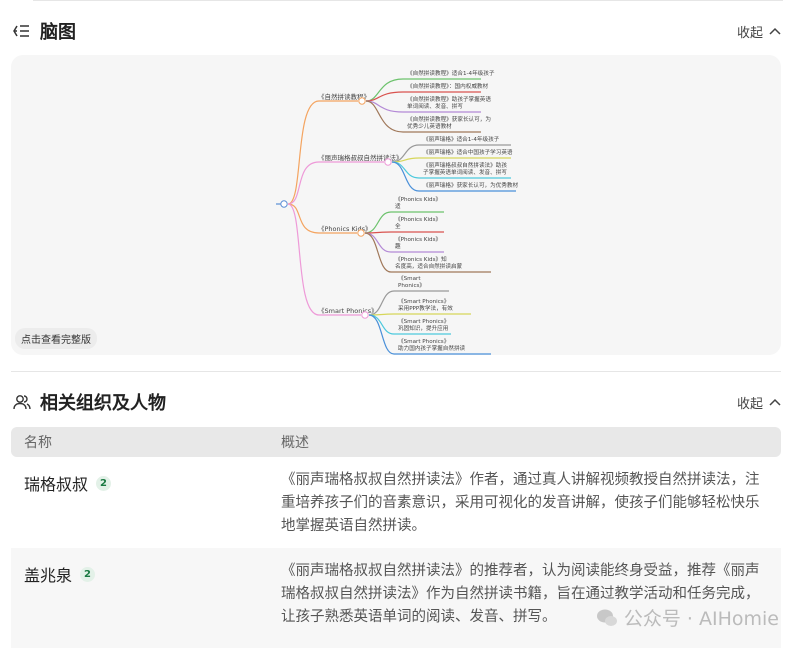  What do you see at coordinates (435, 106) in the screenshot?
I see `leaf-label: 单词阅读、发音、拼写` at bounding box center [435, 106].